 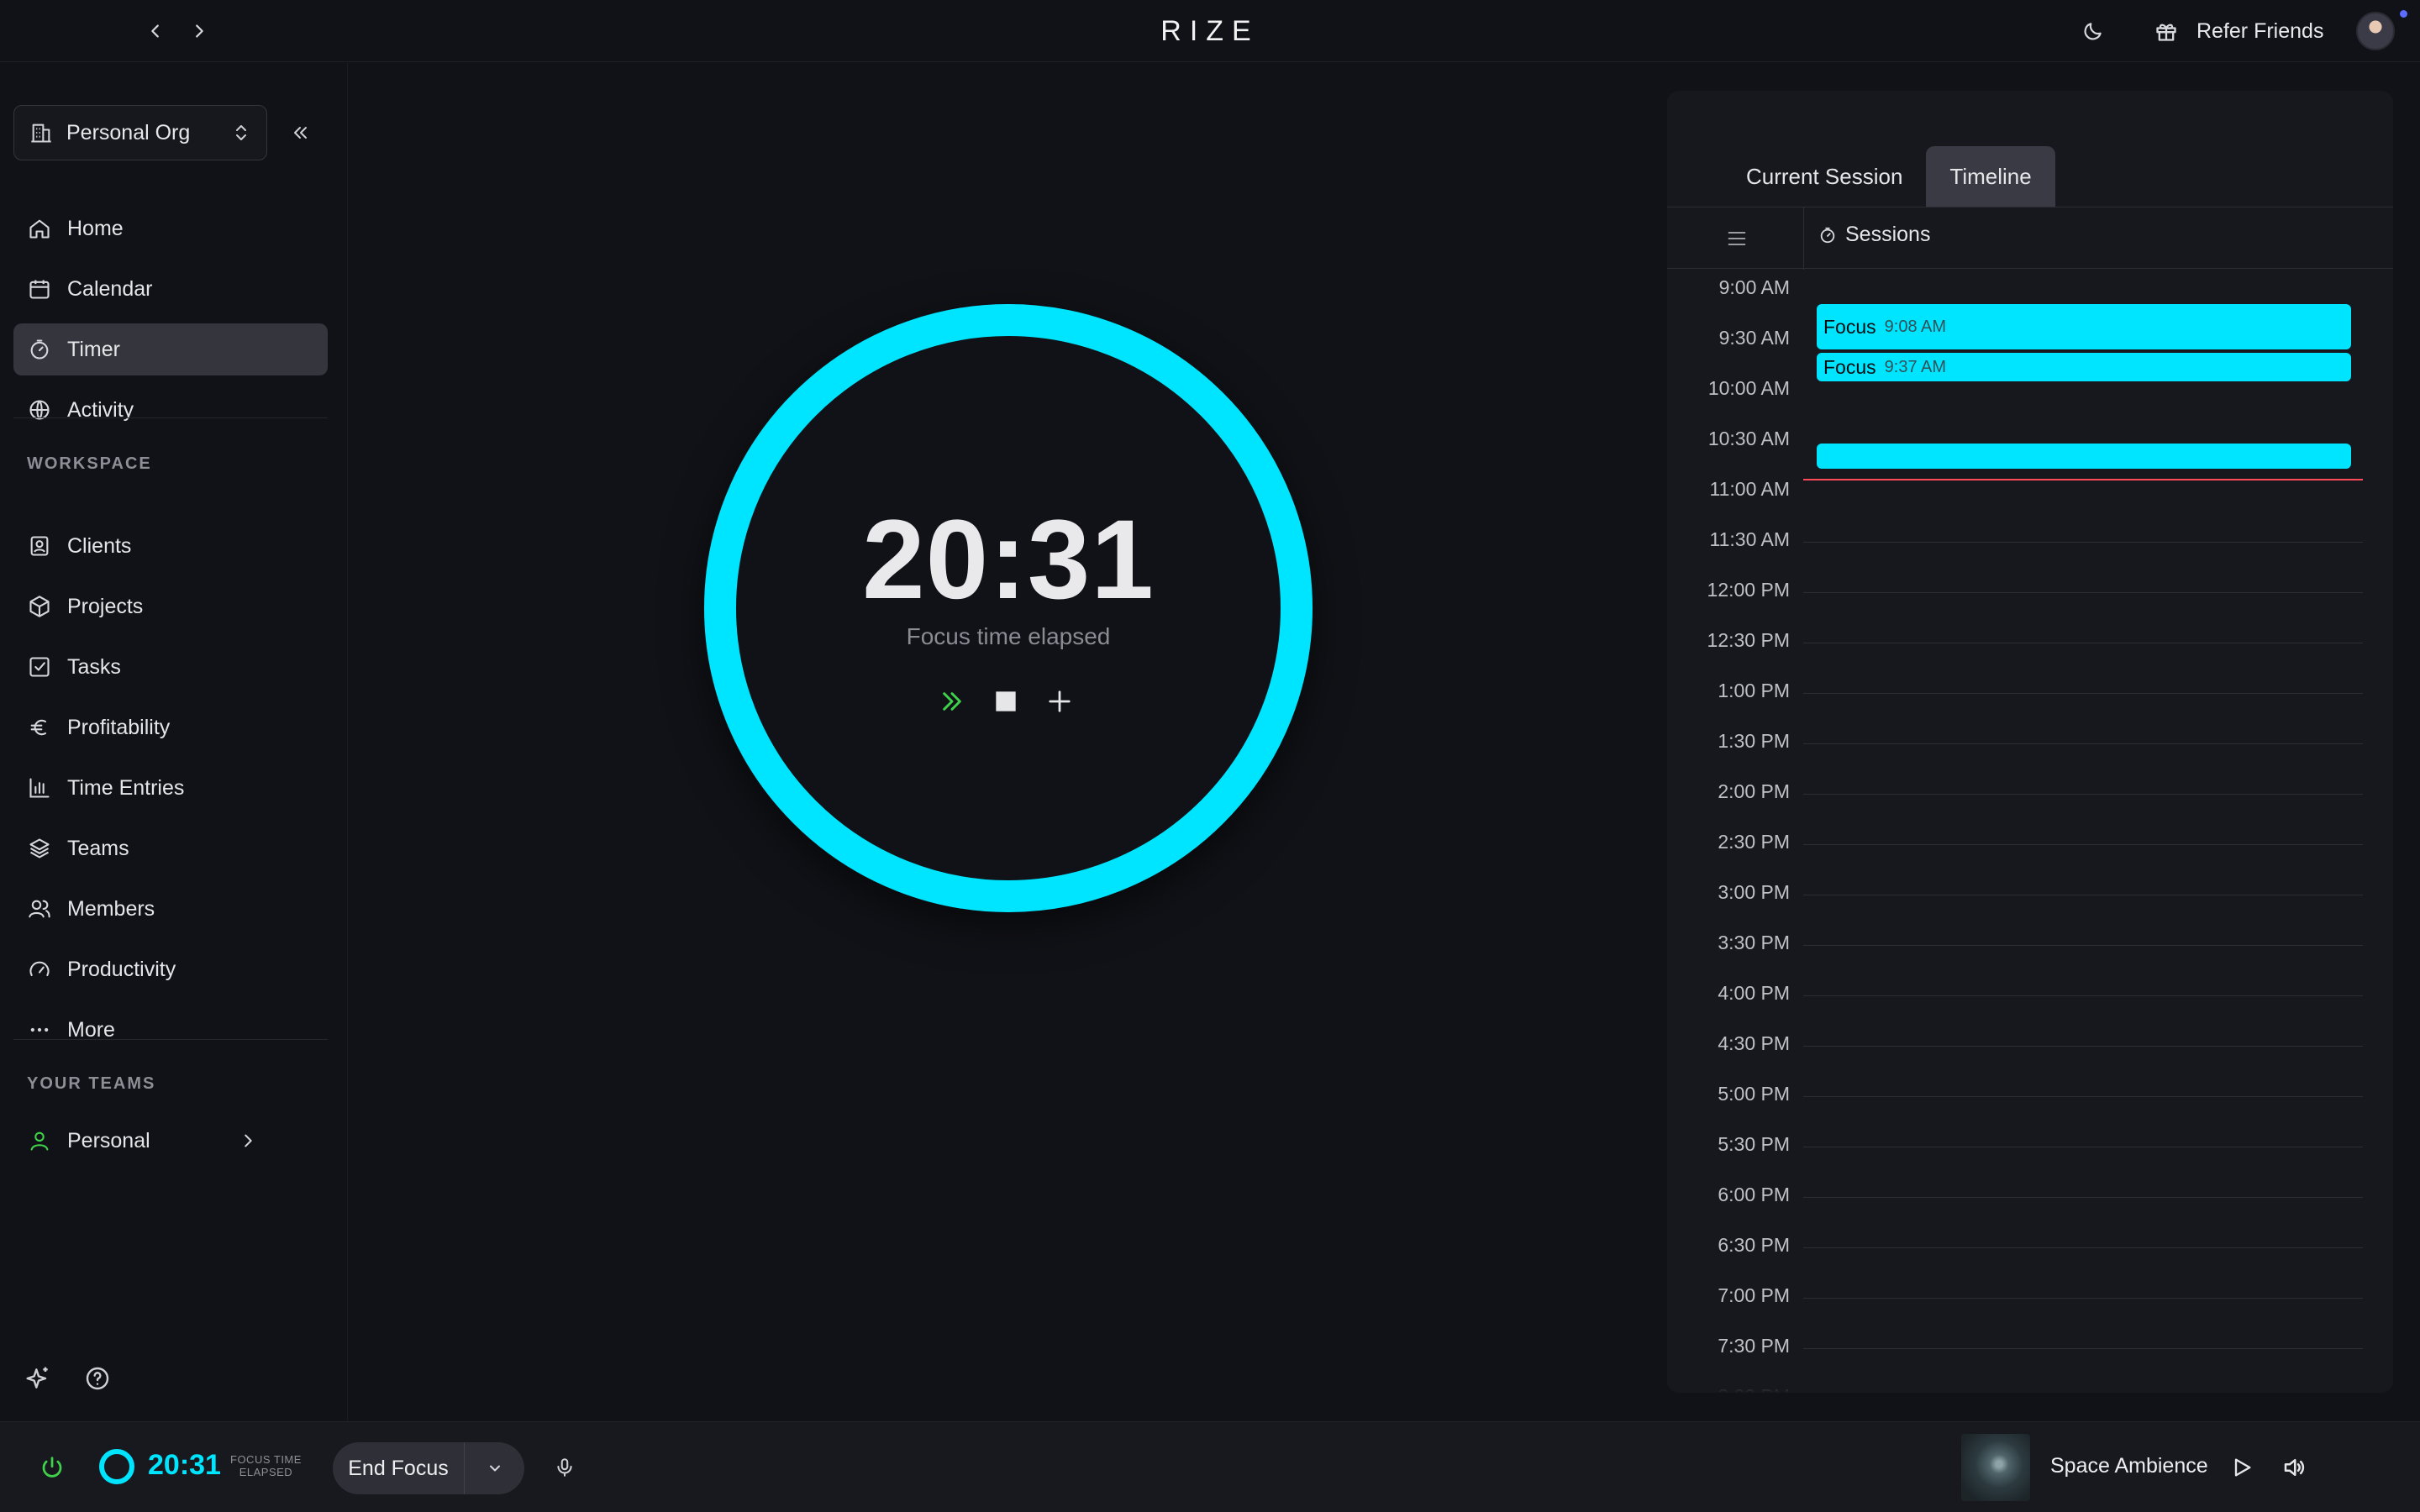 What do you see at coordinates (1754, 287) in the screenshot?
I see `timeline-time-label: 9:00 AM` at bounding box center [1754, 287].